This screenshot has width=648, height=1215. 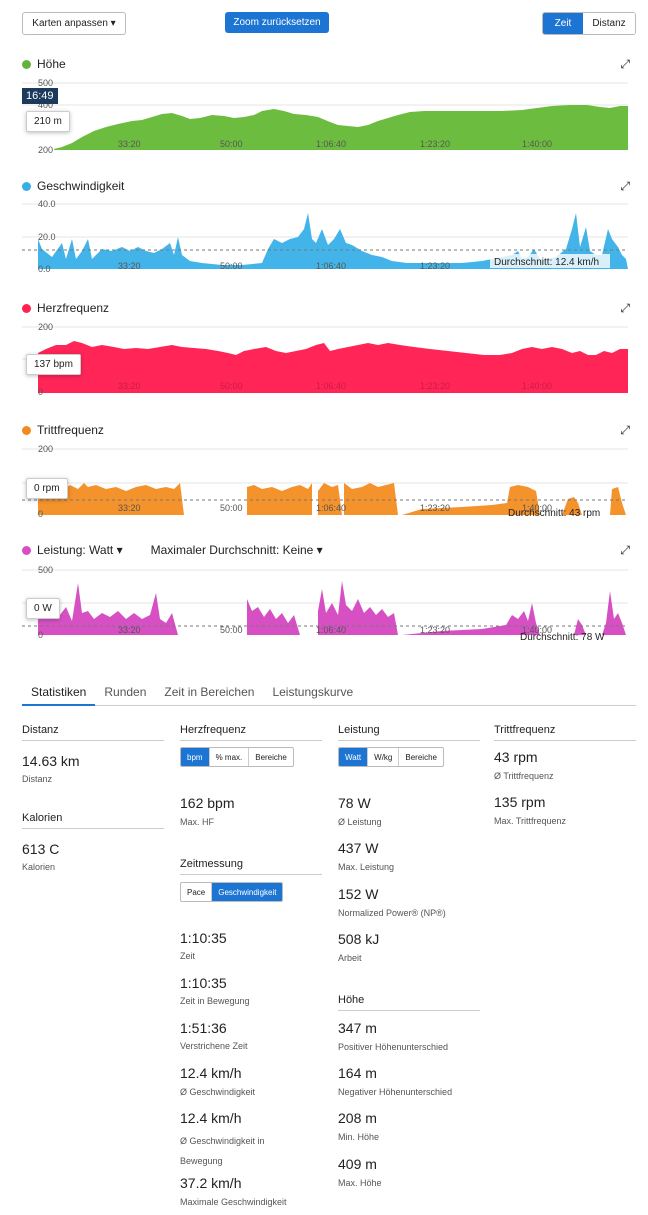 I want to click on cadence-x-tick: 1:40:00, so click(x=537, y=508).